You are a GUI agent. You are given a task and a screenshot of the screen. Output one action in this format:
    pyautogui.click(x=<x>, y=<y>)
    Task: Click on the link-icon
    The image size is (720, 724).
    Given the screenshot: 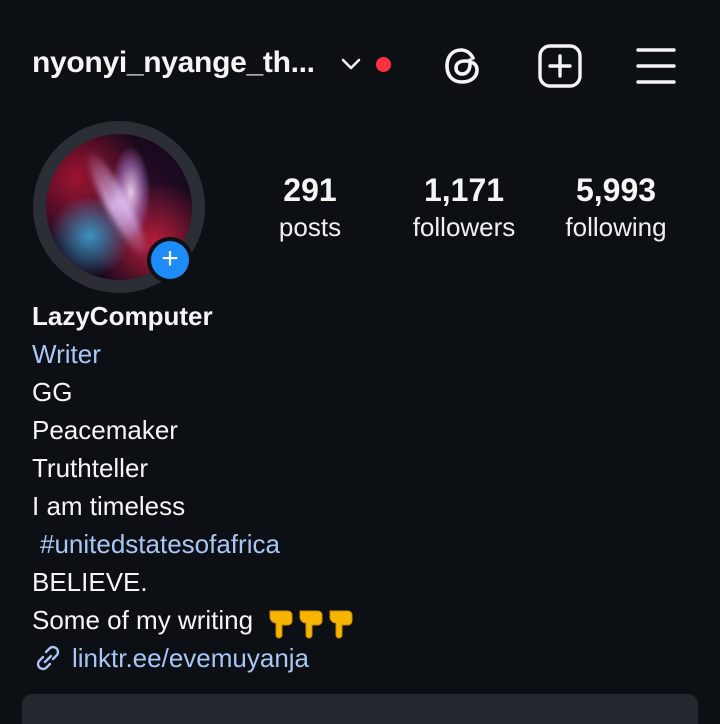 What is the action you would take?
    pyautogui.click(x=48, y=658)
    